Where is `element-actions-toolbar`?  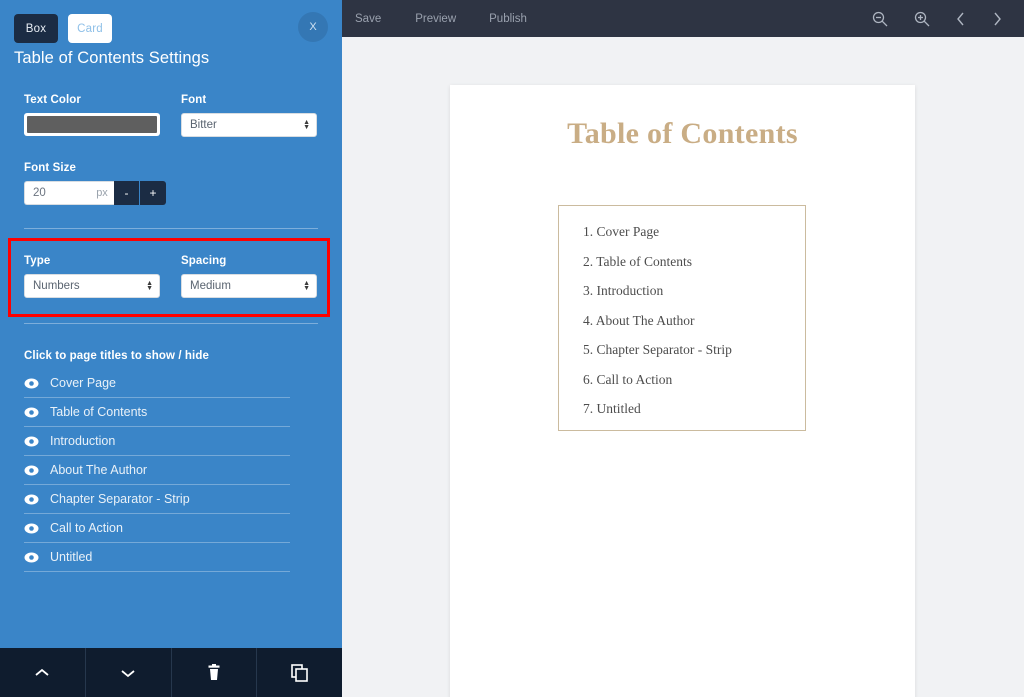 element-actions-toolbar is located at coordinates (171, 672).